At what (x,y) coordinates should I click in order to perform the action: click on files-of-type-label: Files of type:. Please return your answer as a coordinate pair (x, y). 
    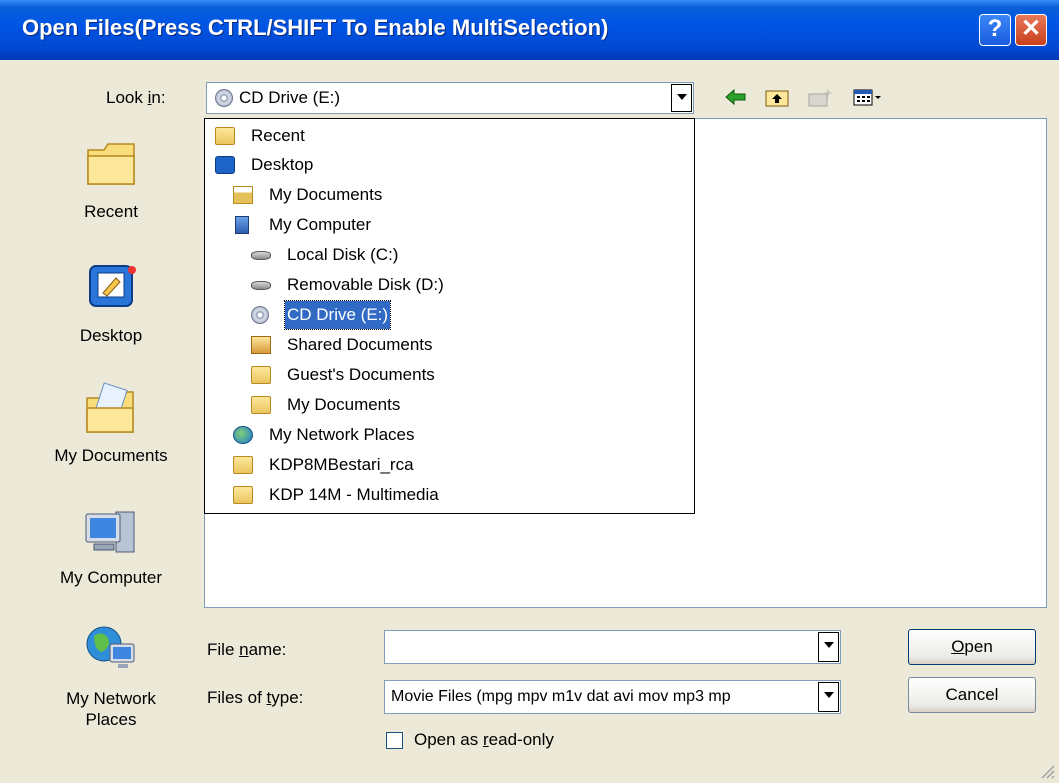
    Looking at the image, I should click on (255, 697).